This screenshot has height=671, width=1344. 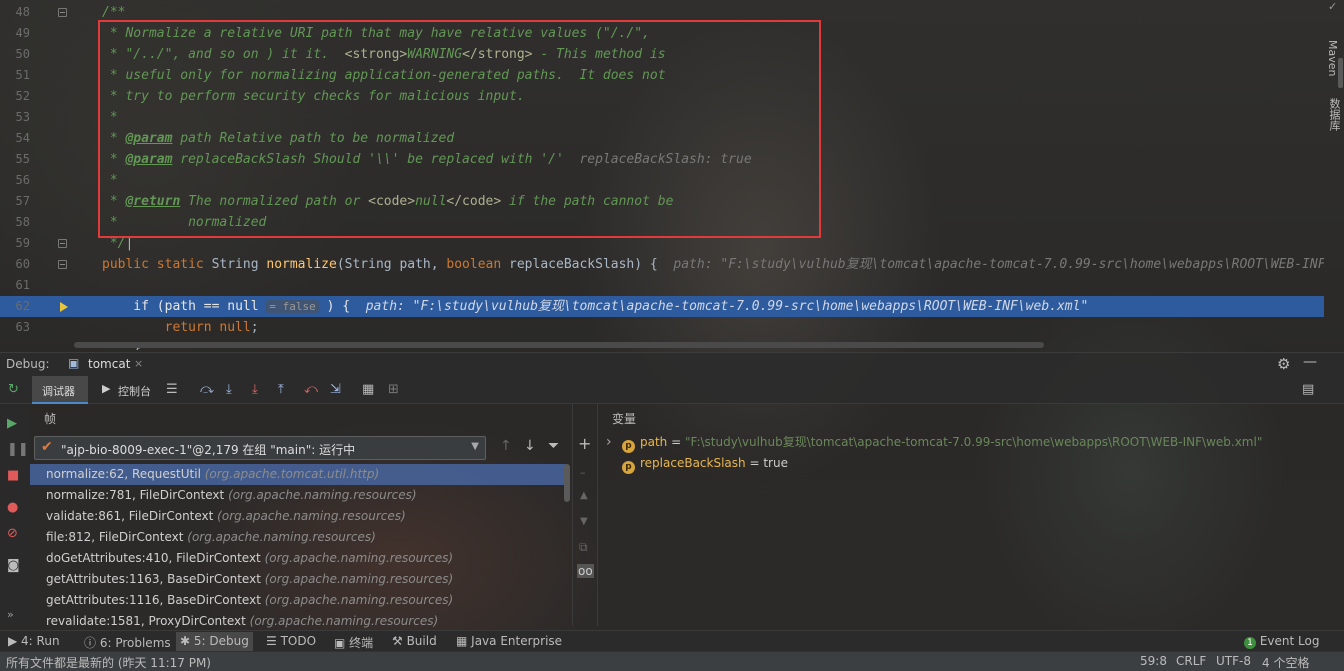 I want to click on line-number: 48, so click(x=15, y=12).